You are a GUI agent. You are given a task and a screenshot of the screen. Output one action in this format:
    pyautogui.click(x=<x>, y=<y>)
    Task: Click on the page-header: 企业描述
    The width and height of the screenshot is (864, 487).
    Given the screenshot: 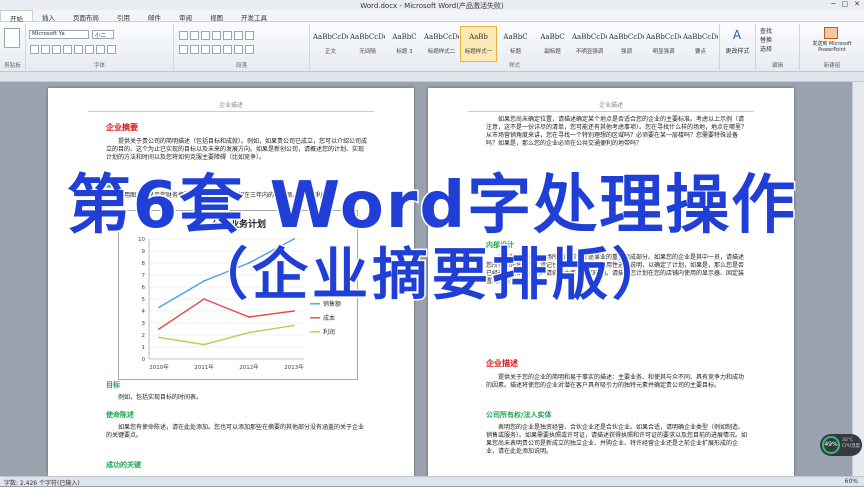 What is the action you would take?
    pyautogui.click(x=231, y=106)
    